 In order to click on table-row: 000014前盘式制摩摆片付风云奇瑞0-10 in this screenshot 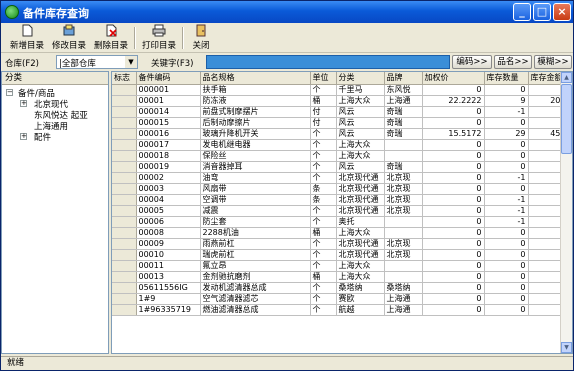, I will do `click(340, 112)`.